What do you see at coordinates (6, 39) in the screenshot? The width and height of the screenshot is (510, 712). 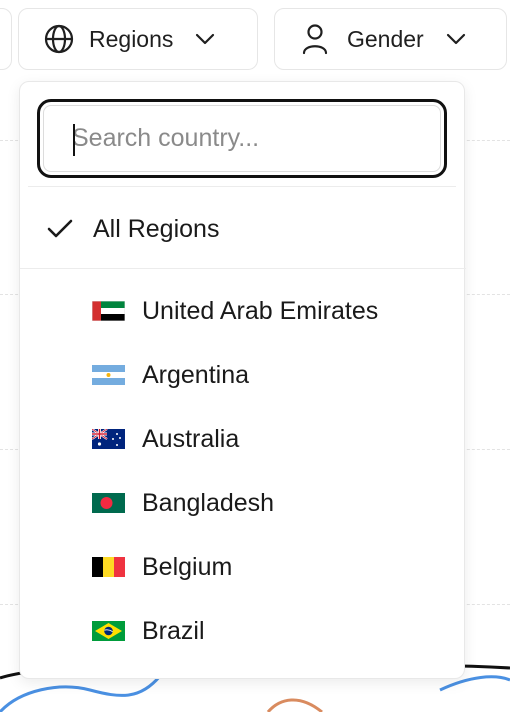 I see `filter-button-stub` at bounding box center [6, 39].